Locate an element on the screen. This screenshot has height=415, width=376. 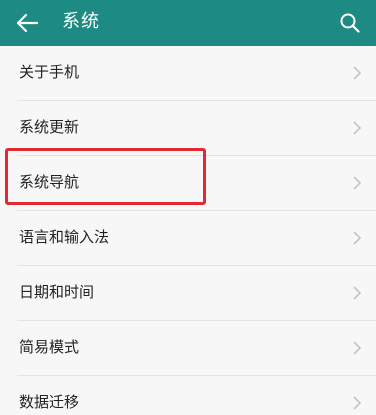
app-bar: 系统 is located at coordinates (188, 23).